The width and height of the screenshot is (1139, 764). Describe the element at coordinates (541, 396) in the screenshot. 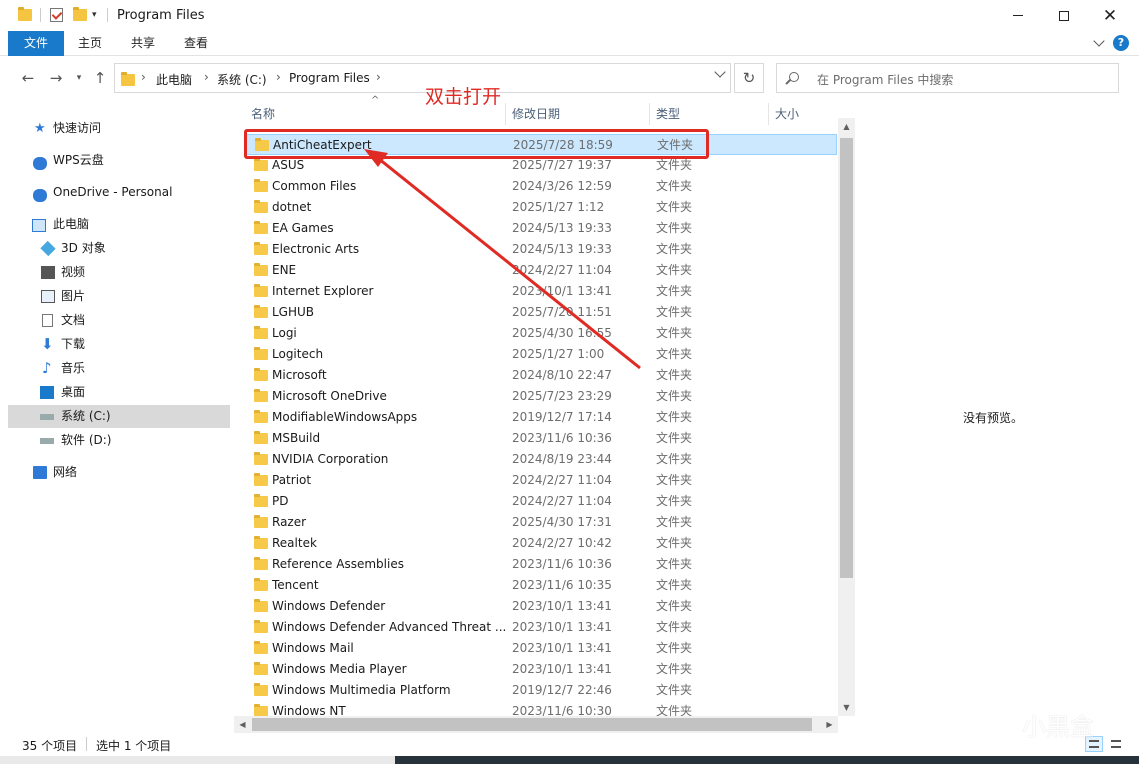

I see `file-row: Microsoft OneDrive 2025/7/23 23:29 文件夹` at that location.